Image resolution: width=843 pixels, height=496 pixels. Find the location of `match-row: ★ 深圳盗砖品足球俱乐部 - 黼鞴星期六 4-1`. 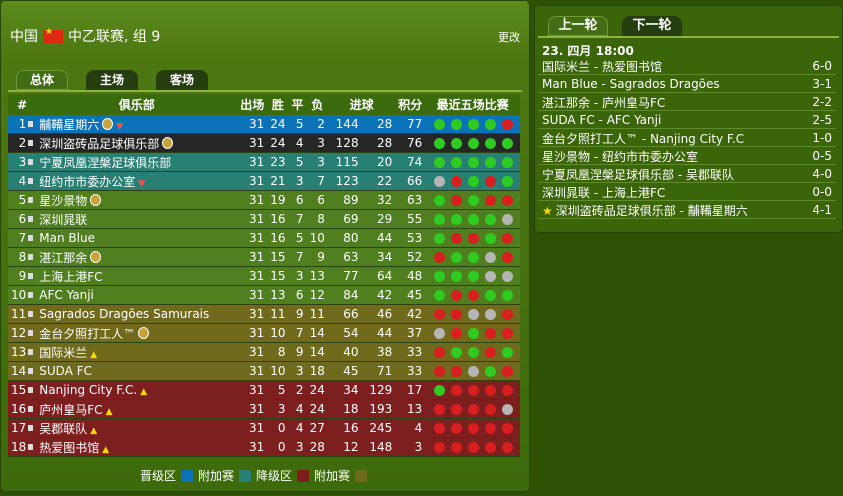

match-row: ★ 深圳盗砖品足球俱乐部 - 黼鞴星期六 4-1 is located at coordinates (687, 210).